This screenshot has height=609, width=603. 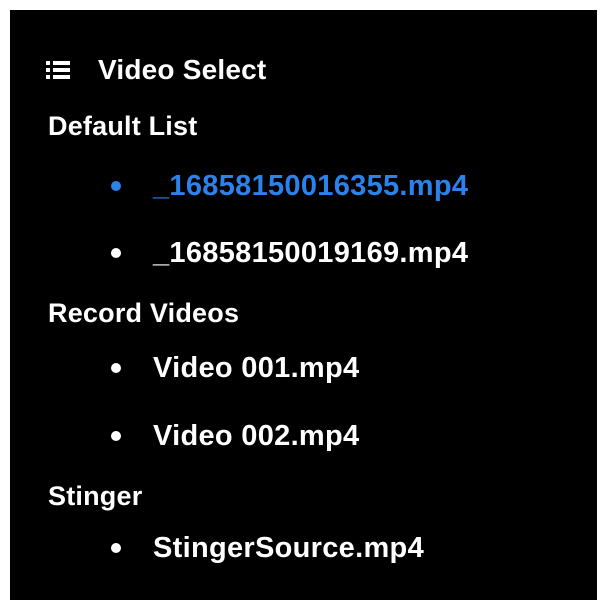 I want to click on video-item-label: Video 002.mp4, so click(x=256, y=435).